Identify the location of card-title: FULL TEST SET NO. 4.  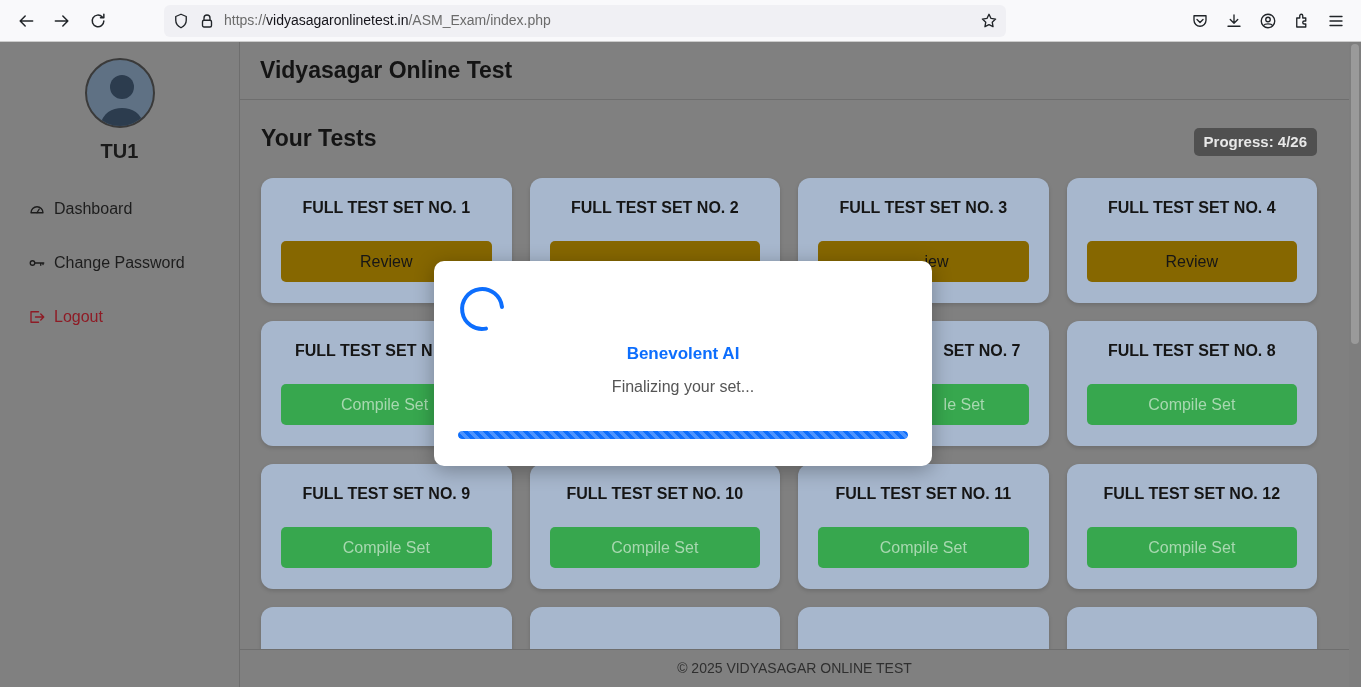
(1191, 208).